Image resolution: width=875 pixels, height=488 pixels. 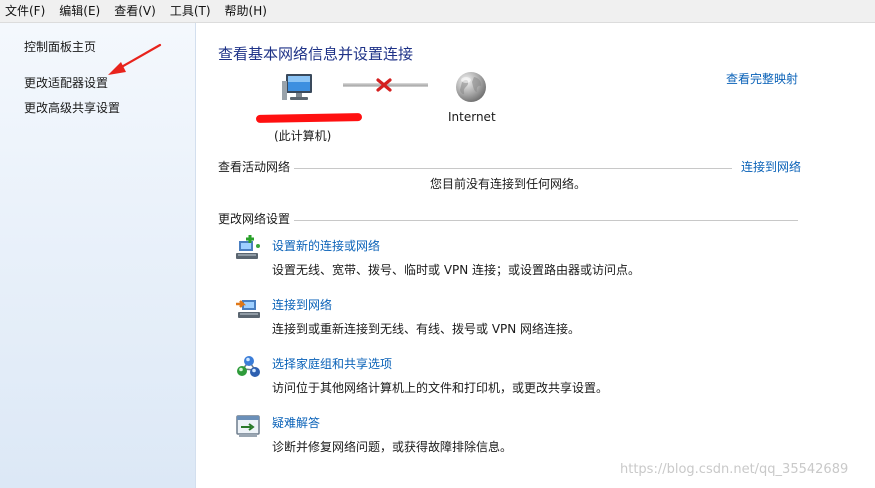 What do you see at coordinates (246, 11) in the screenshot?
I see `menu-help: 帮助(H)` at bounding box center [246, 11].